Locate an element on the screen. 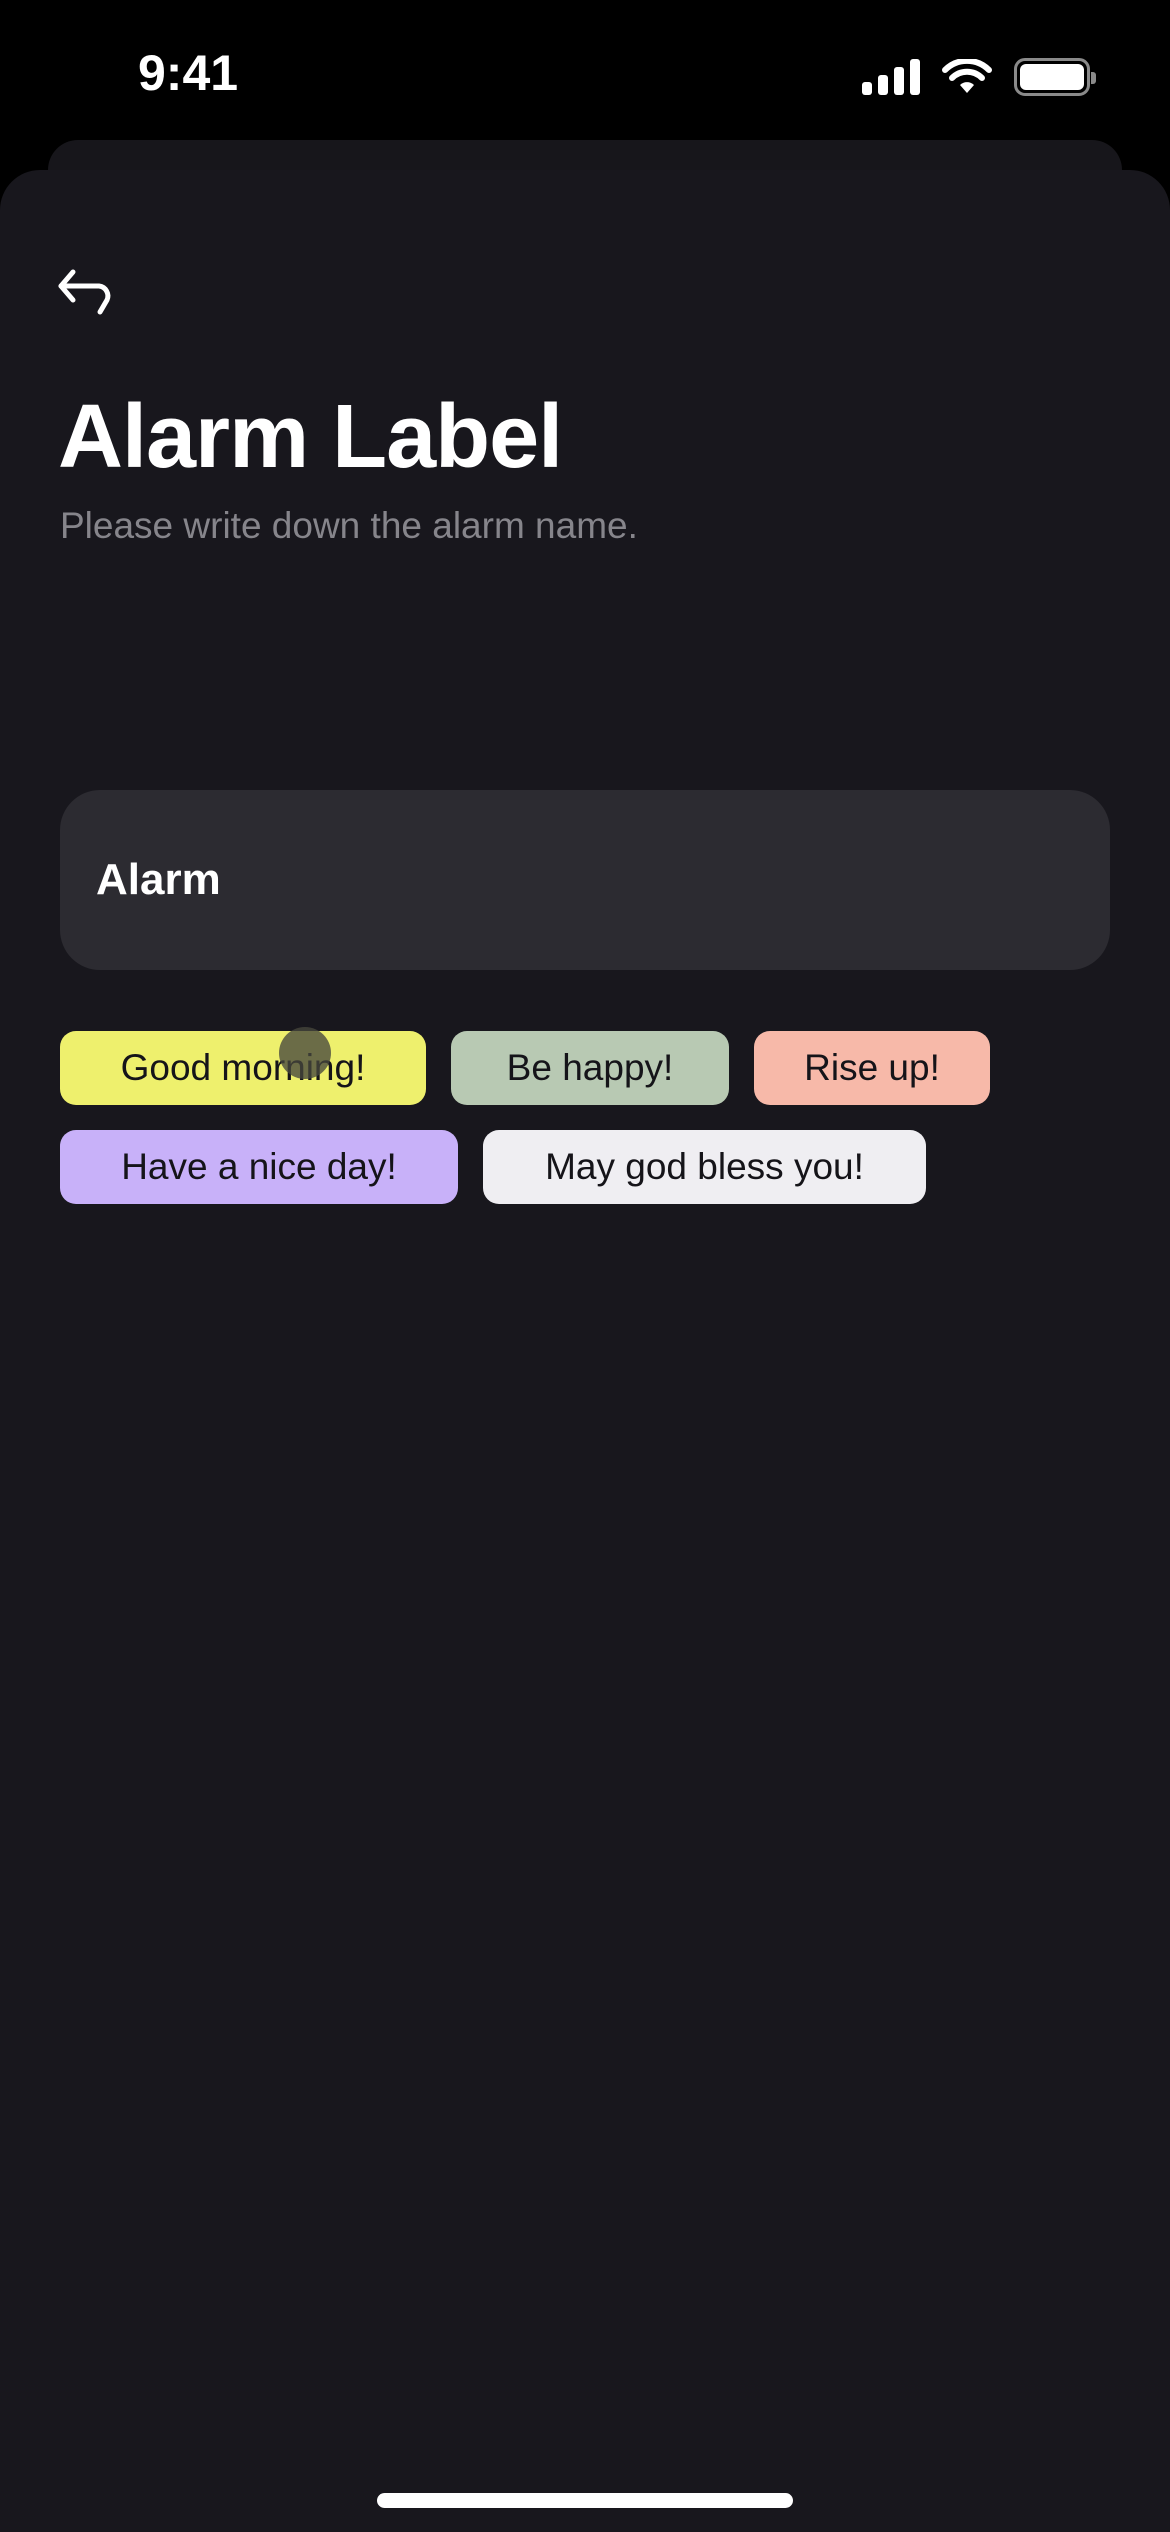 This screenshot has width=1170, height=2532. chip-label: Have a nice day! is located at coordinates (259, 1166).